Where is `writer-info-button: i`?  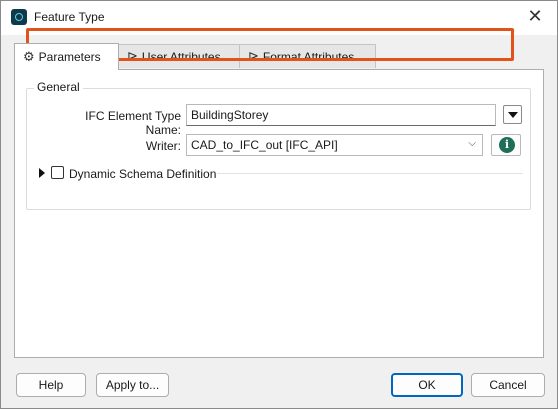
writer-info-button: i is located at coordinates (506, 145).